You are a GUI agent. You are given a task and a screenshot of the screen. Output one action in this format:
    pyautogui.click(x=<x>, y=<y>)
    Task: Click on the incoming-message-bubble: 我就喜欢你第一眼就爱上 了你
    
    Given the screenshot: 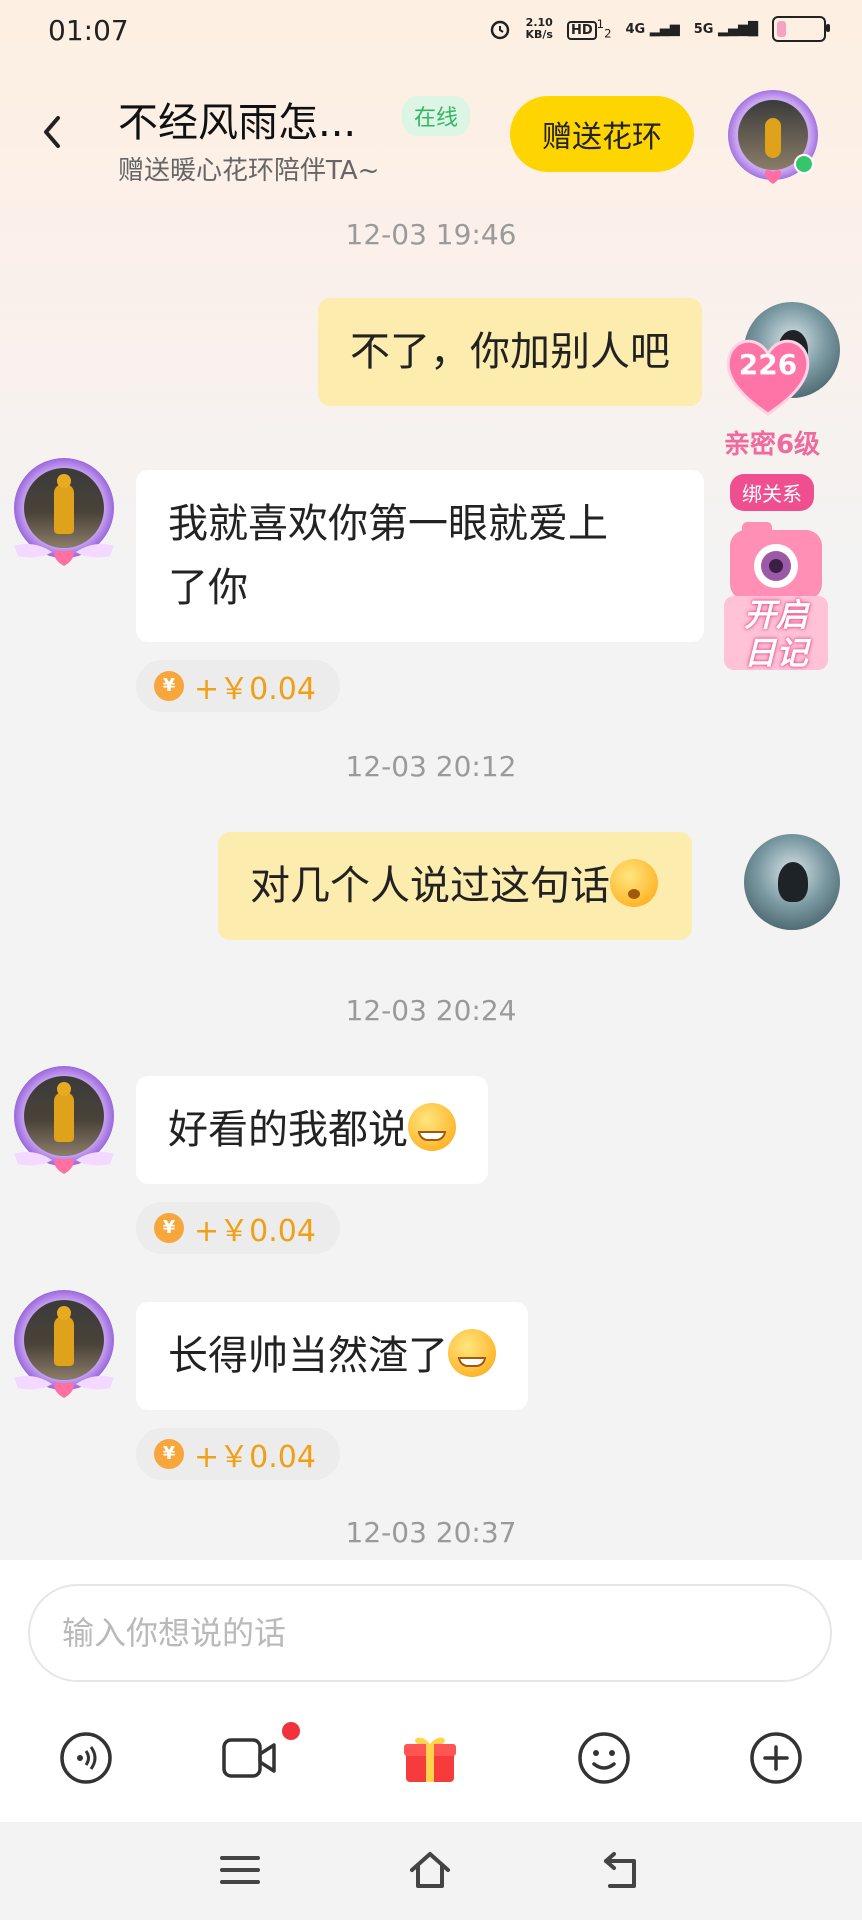 What is the action you would take?
    pyautogui.click(x=420, y=556)
    